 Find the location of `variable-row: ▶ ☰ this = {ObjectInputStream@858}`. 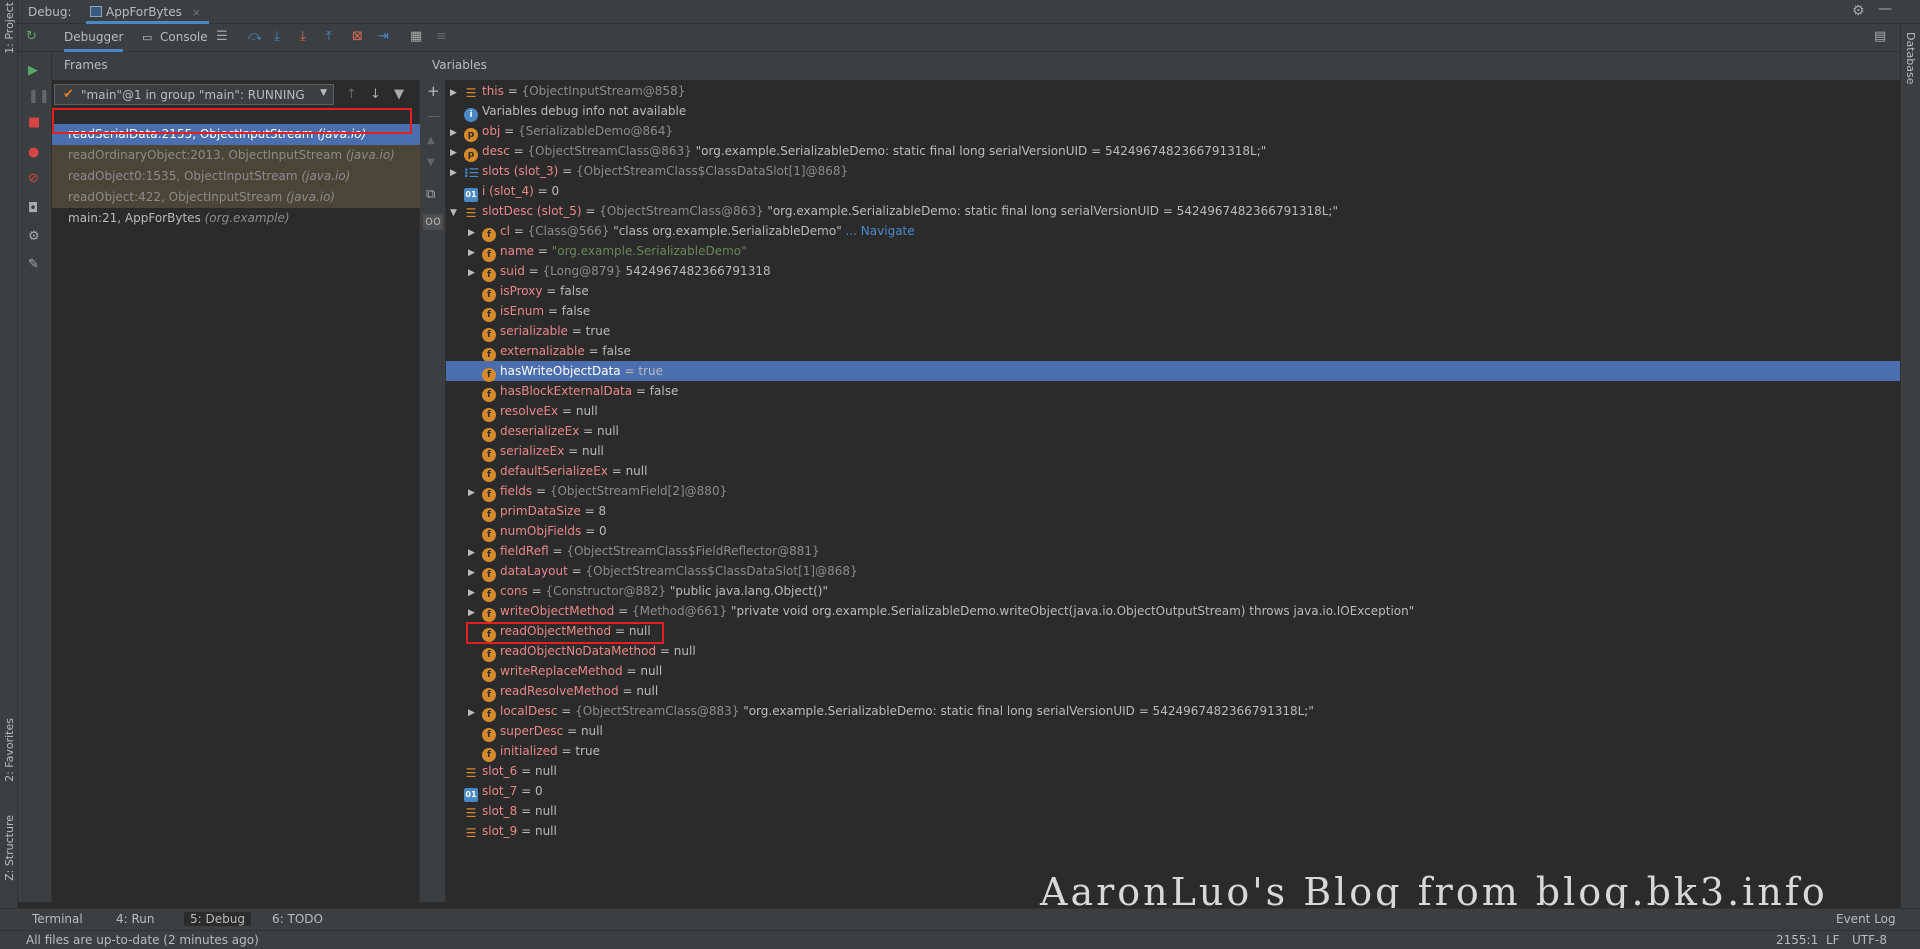

variable-row: ▶ ☰ this = {ObjectInputStream@858} is located at coordinates (1166, 91).